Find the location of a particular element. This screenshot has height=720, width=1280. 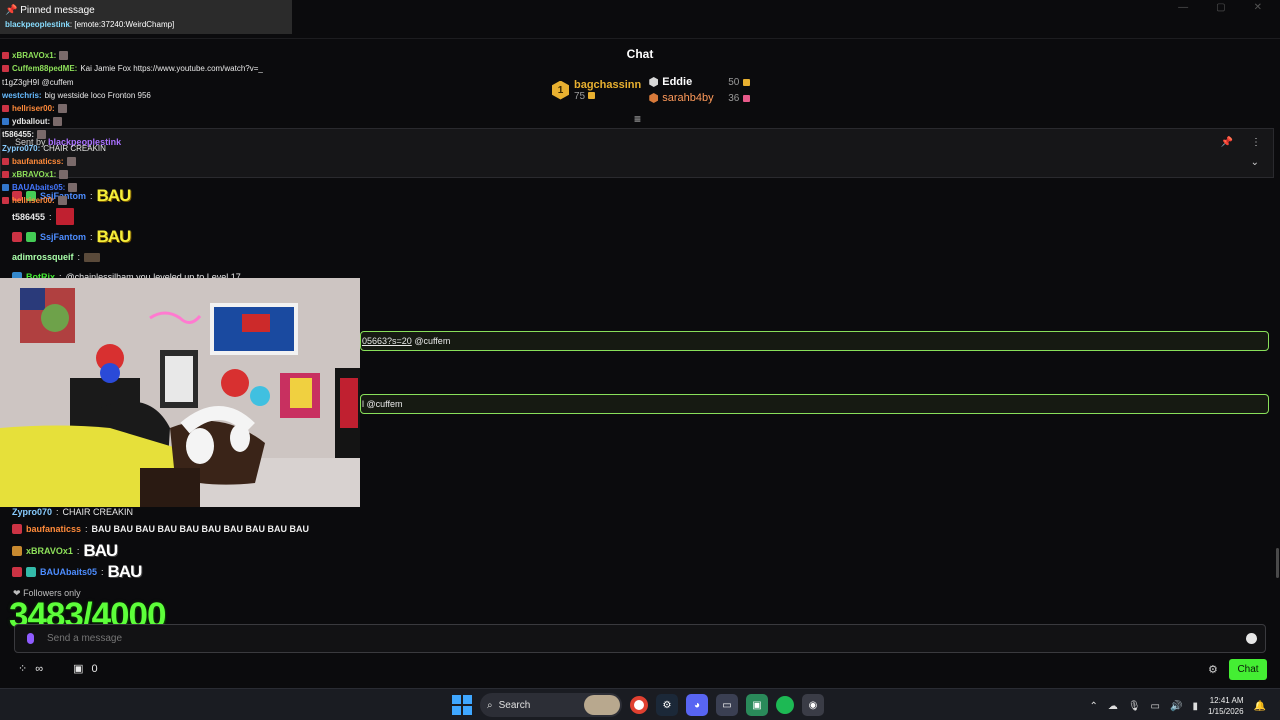

close-icon: ✕ is located at coordinates (1258, 7).